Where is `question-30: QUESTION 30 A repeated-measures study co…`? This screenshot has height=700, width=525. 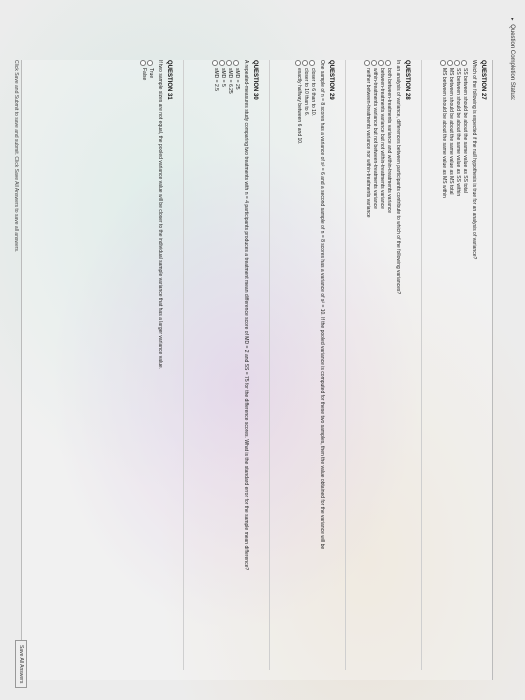
question-30: QUESTION 30 A repeated-measures study co… is located at coordinates (235, 365).